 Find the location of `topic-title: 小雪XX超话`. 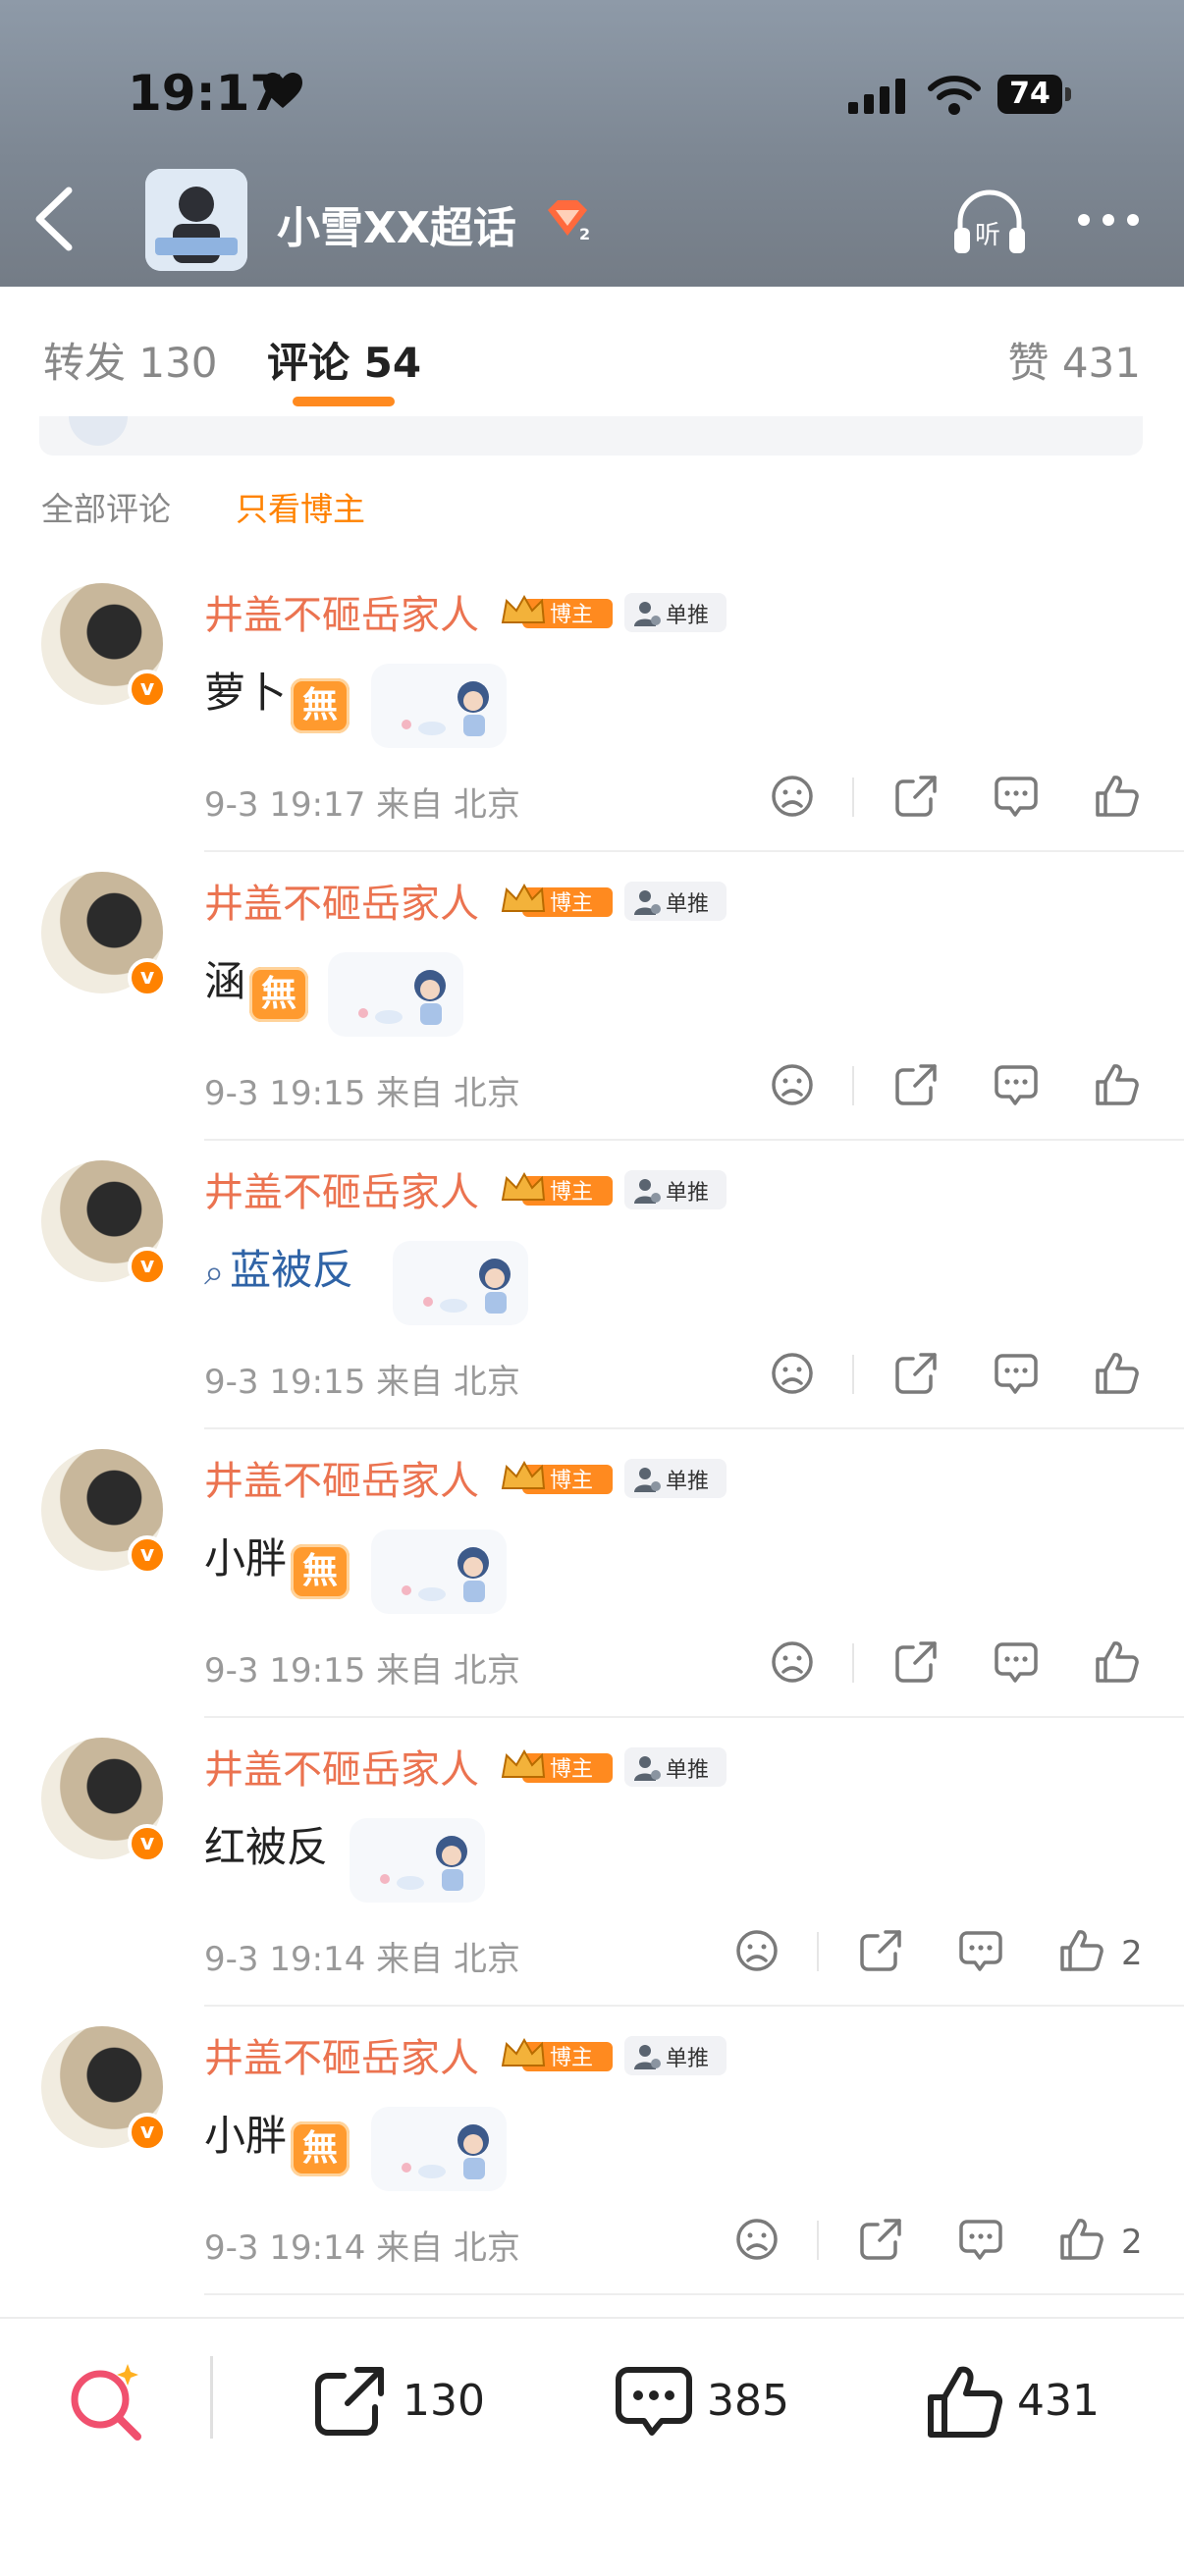

topic-title: 小雪XX超话 is located at coordinates (396, 223).